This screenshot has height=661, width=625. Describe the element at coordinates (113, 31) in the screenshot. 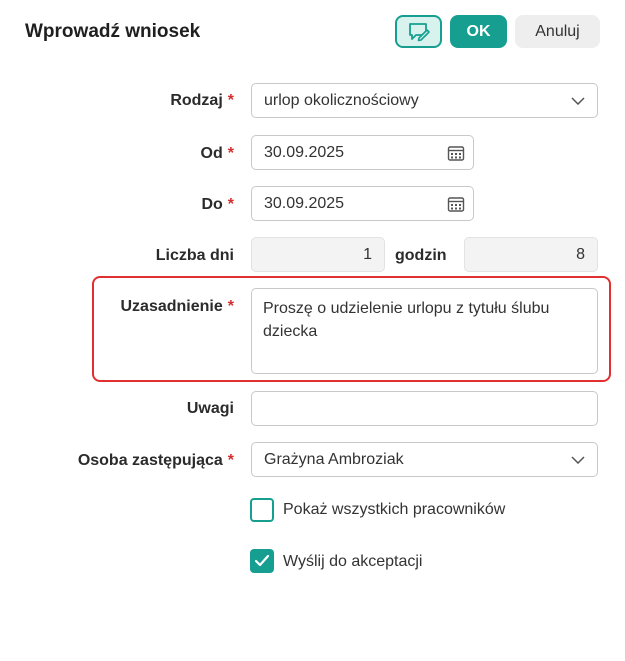

I see `dialog-title: Wprowadź wniosek` at that location.